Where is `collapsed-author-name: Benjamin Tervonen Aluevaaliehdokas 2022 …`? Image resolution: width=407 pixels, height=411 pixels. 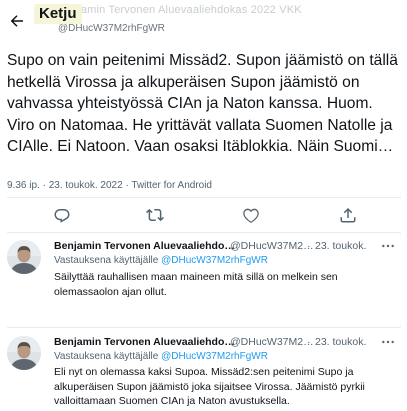 collapsed-author-name: Benjamin Tervonen Aluevaaliehdokas 2022 … is located at coordinates (180, 10).